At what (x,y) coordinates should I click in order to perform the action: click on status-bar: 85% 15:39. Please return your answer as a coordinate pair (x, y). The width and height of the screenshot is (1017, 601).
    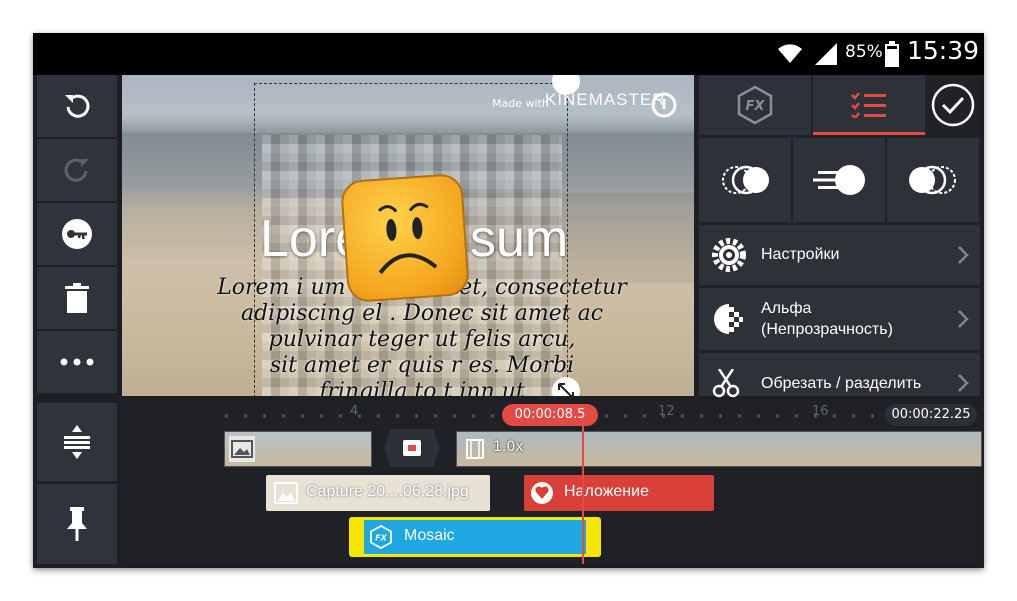
    Looking at the image, I should click on (508, 54).